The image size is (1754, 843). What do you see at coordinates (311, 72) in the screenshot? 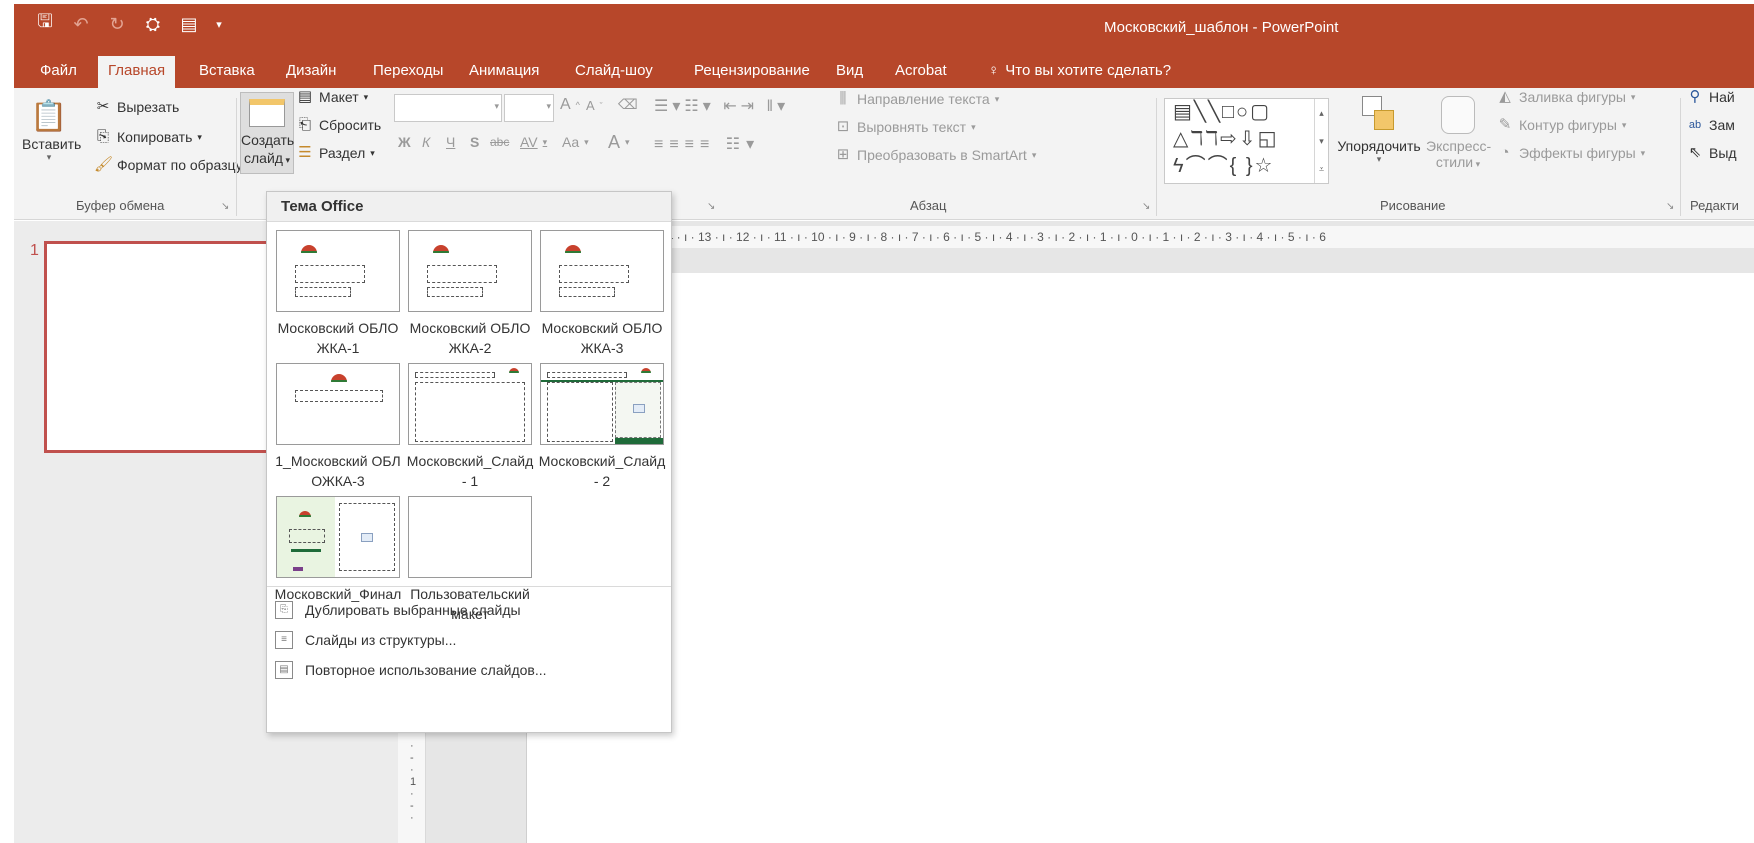
I see `tab-design: Дизайн` at bounding box center [311, 72].